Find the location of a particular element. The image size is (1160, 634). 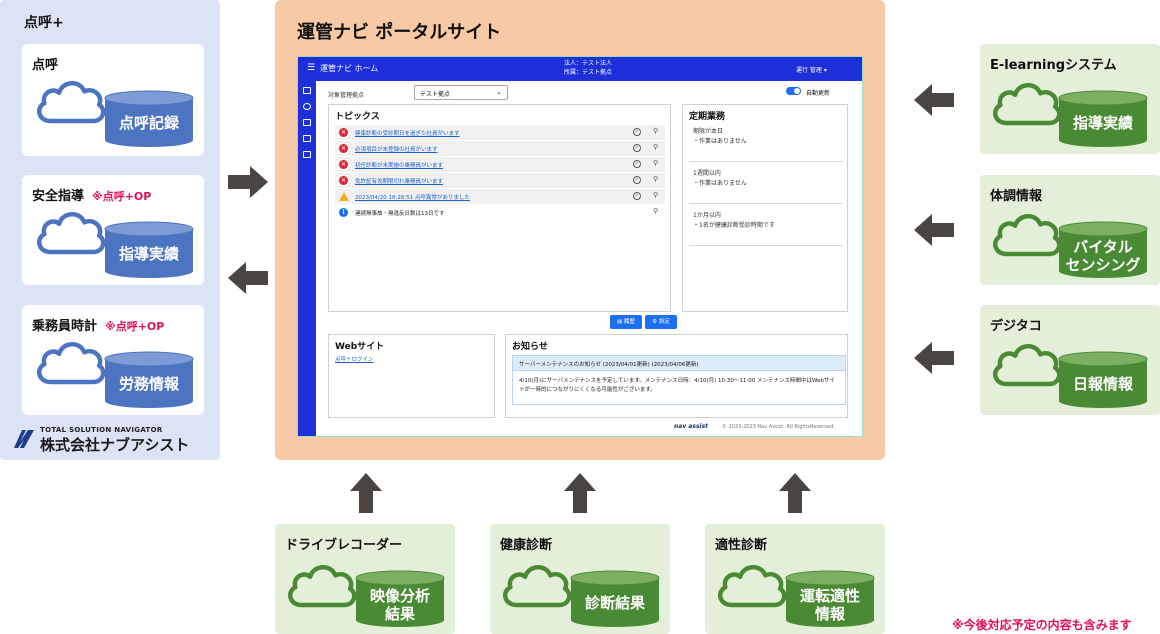

guidance-record-database: 指導実績 is located at coordinates (1103, 119).